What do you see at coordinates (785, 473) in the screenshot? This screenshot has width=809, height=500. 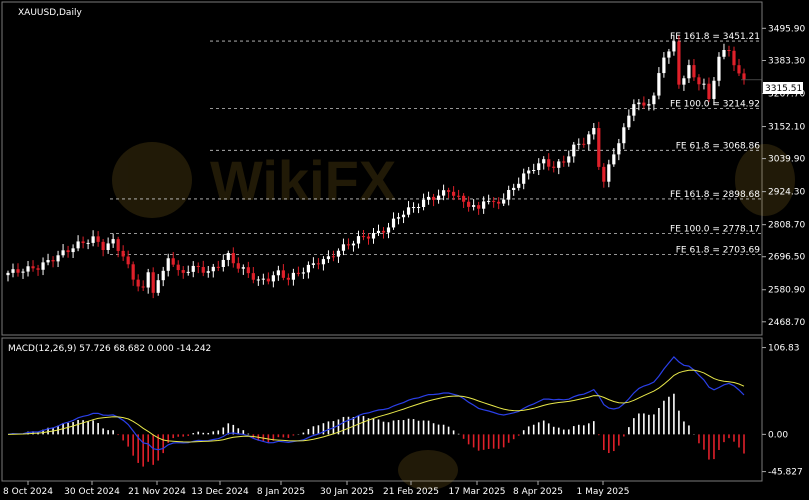 I see `macd-tick-label: -45.827` at bounding box center [785, 473].